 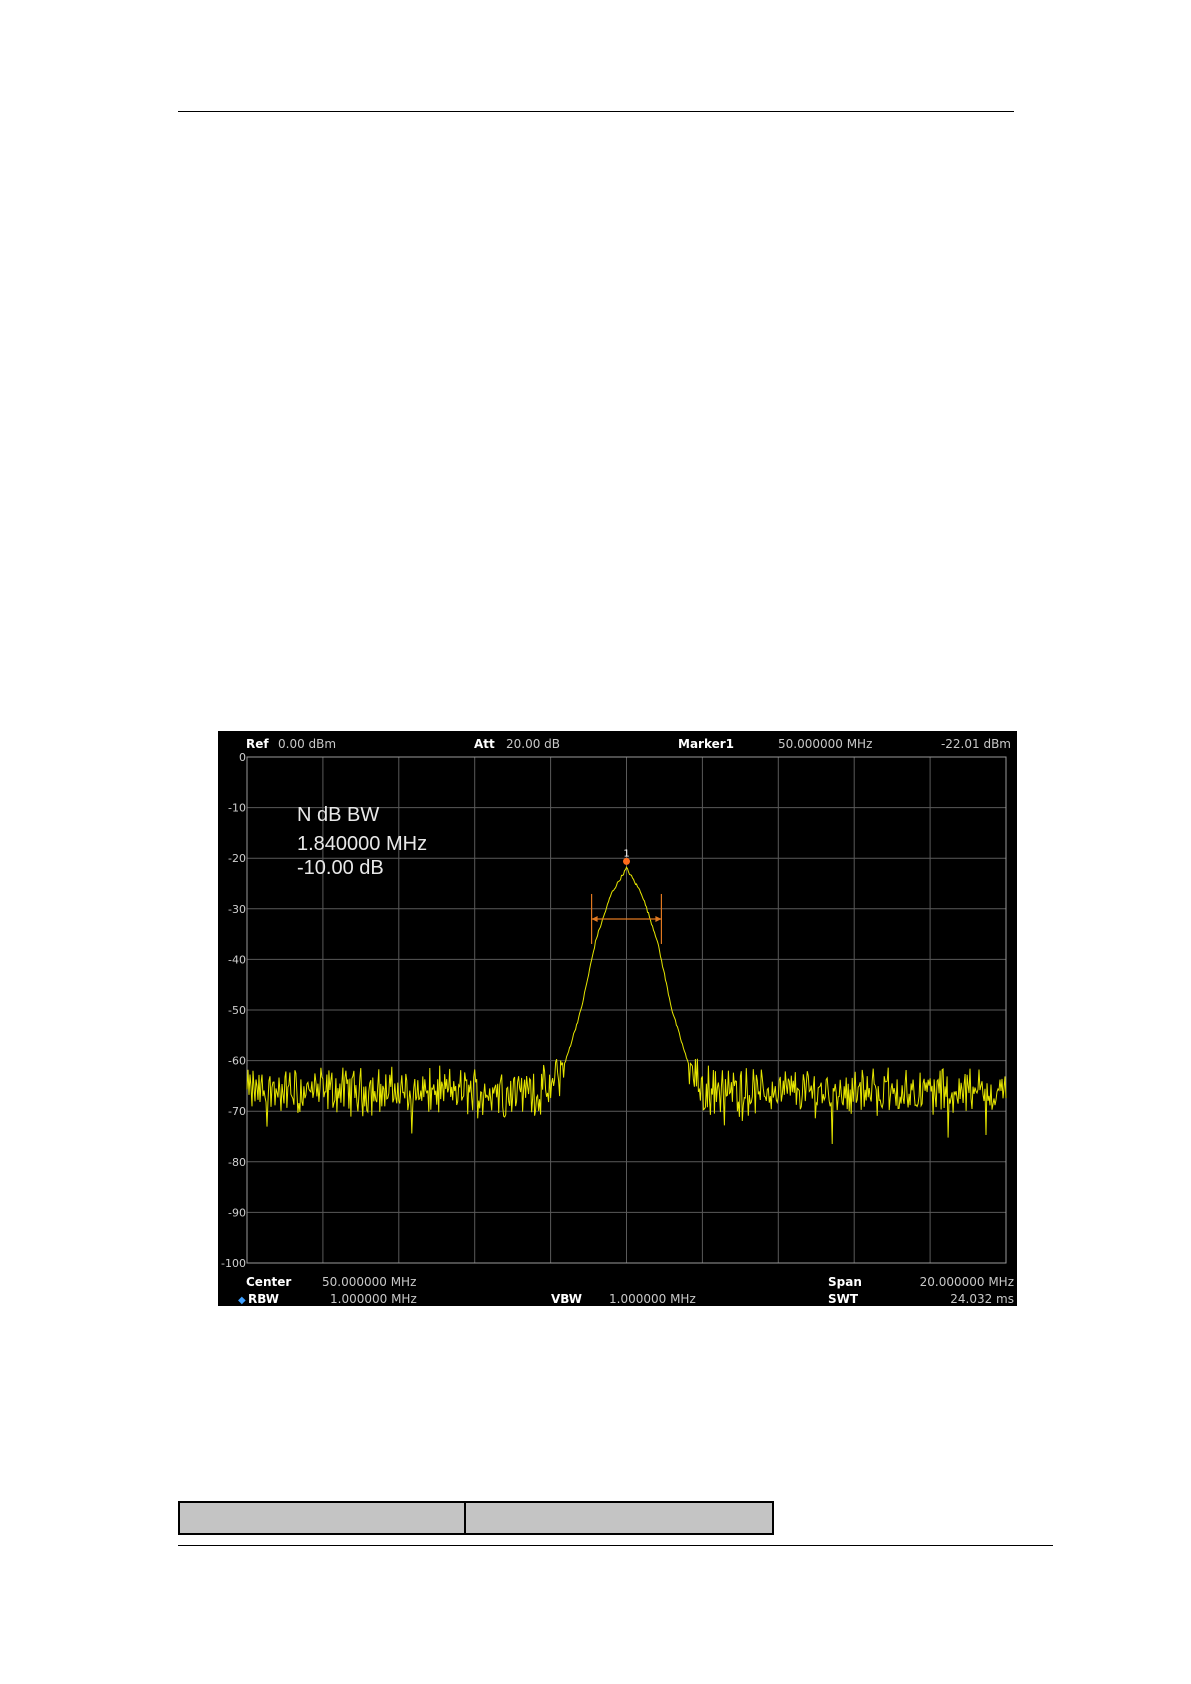 I want to click on y-tick-label: -40, so click(x=237, y=959).